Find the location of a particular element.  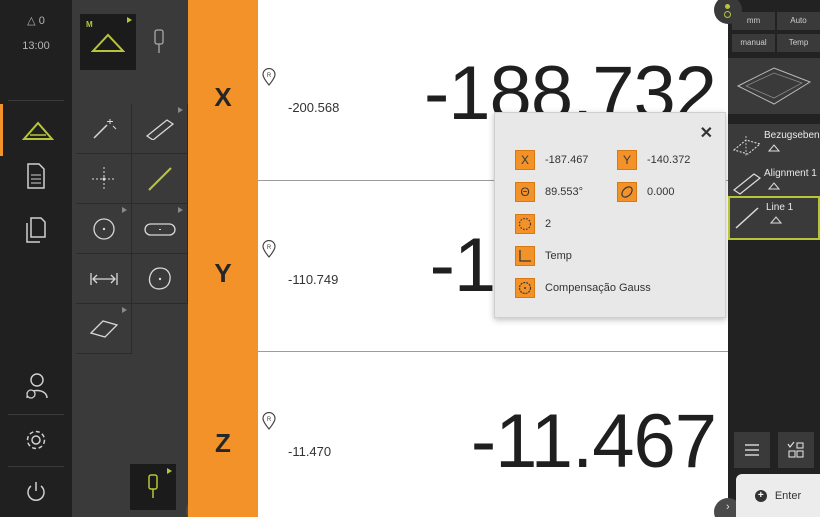

popup-y-badge: Y is located at coordinates (627, 160).